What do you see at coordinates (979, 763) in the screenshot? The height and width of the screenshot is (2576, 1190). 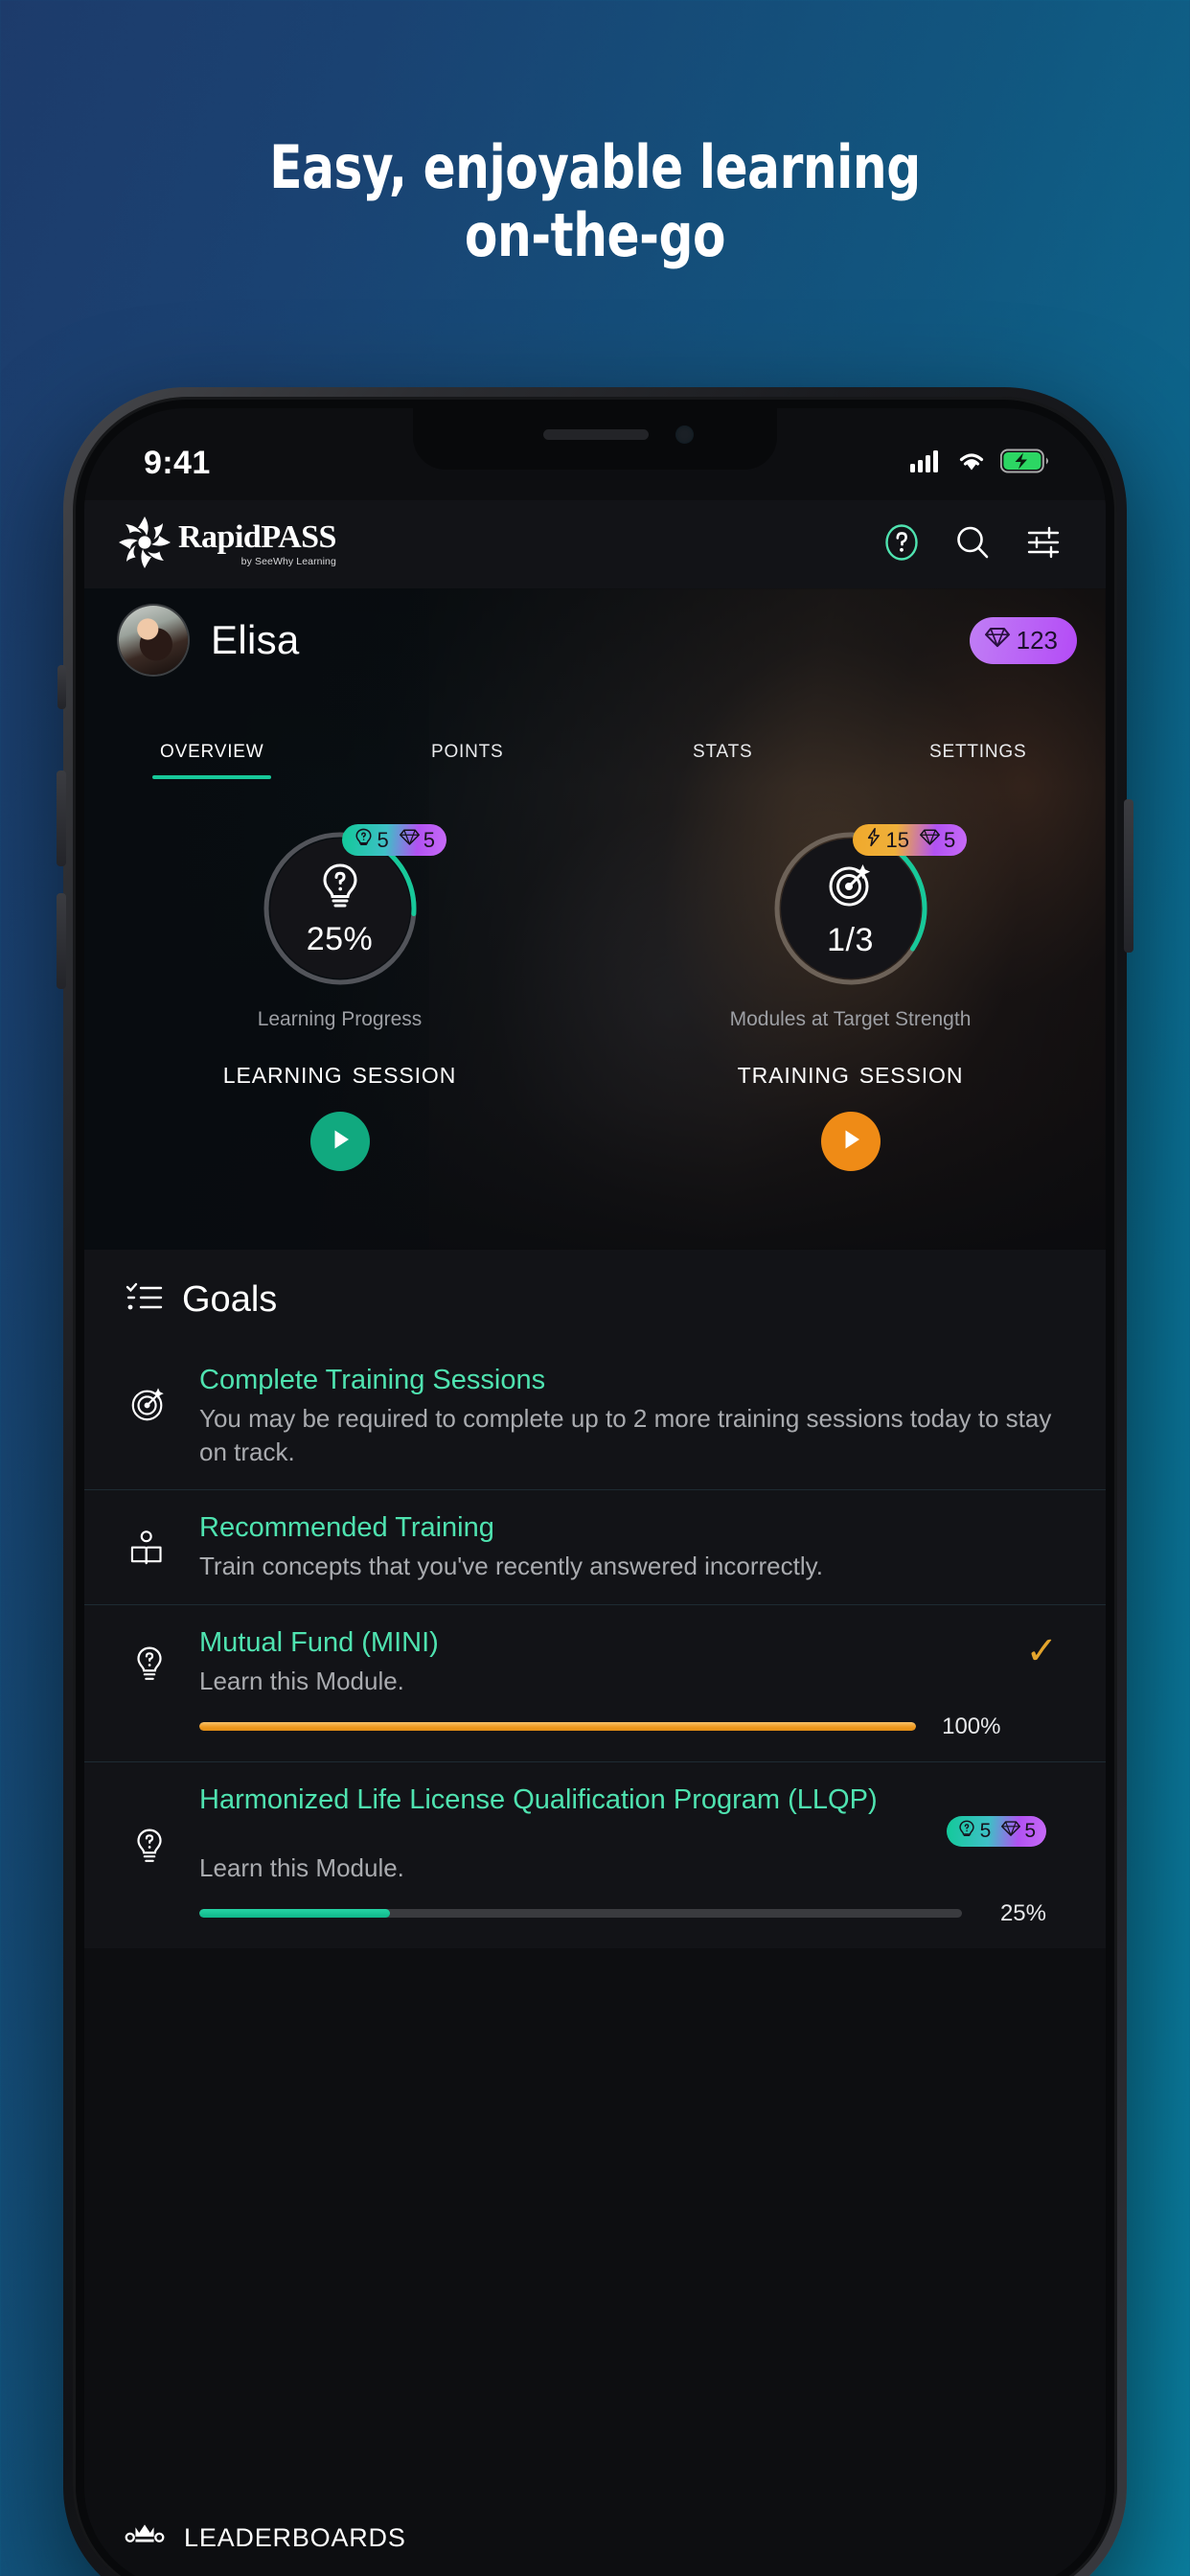 I see `tab-settings: Settings` at bounding box center [979, 763].